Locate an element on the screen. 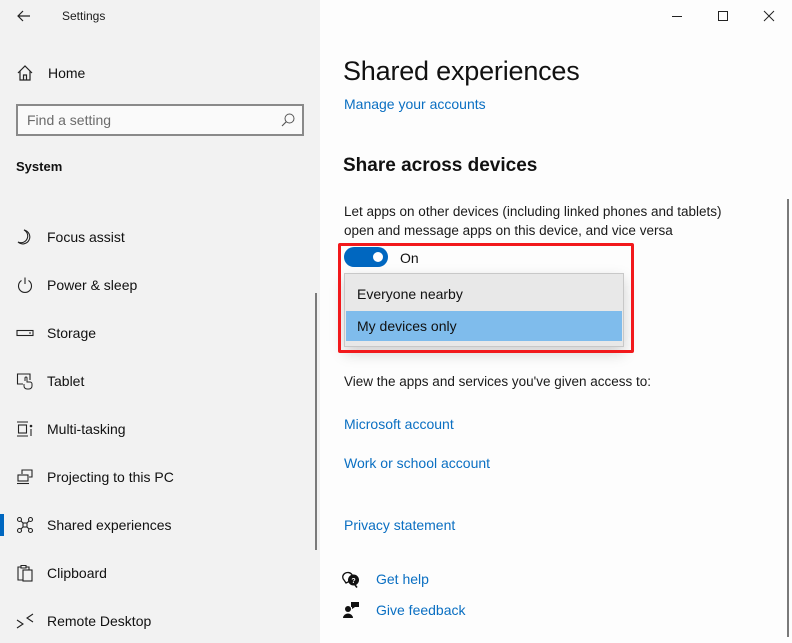 The width and height of the screenshot is (792, 643). maximize-icon is located at coordinates (723, 16).